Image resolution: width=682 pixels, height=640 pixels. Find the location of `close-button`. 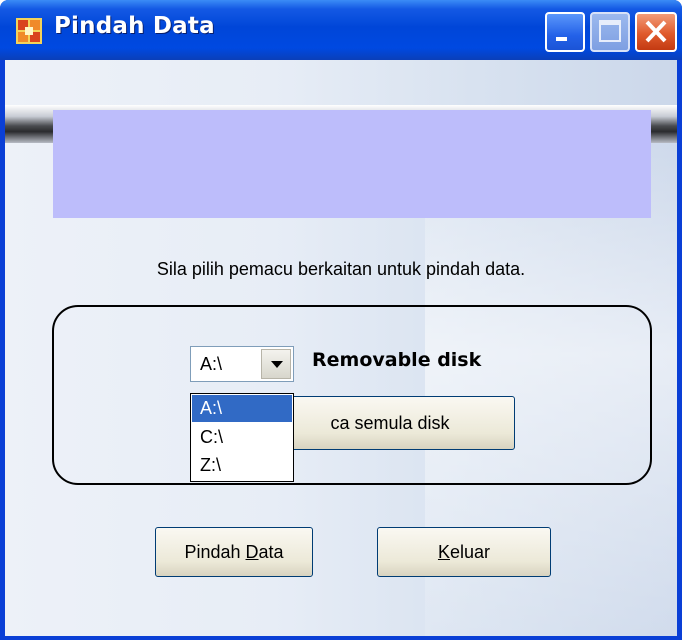

close-button is located at coordinates (656, 32).